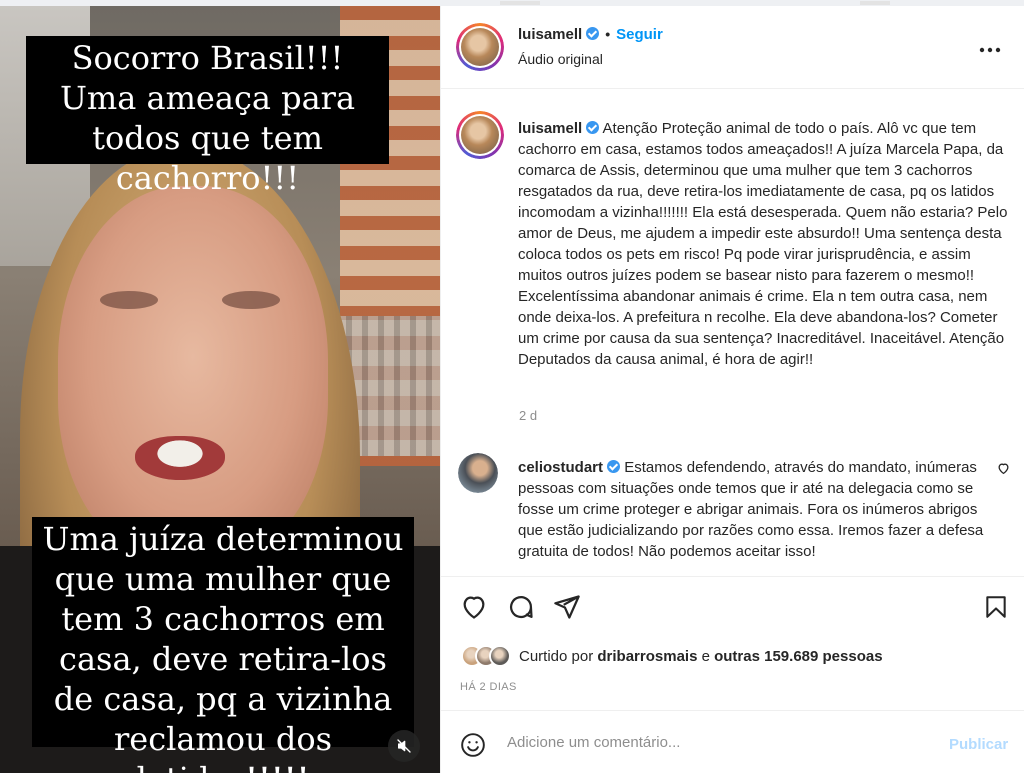 Image resolution: width=1024 pixels, height=773 pixels. I want to click on likes-user-link: dribarrosmais, so click(647, 656).